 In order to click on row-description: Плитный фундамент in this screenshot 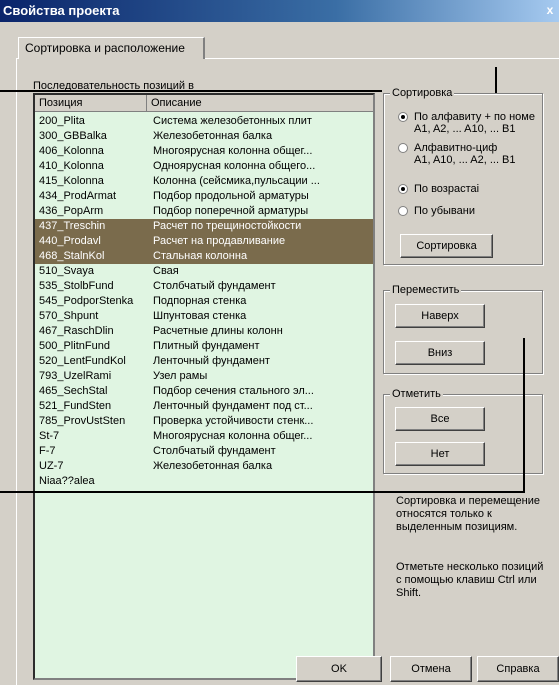, I will do `click(206, 346)`.